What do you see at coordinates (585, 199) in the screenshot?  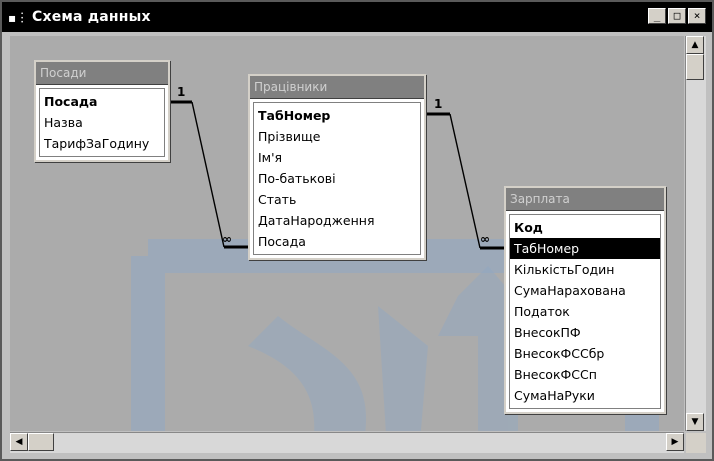 I see `table-title: Зарплата` at bounding box center [585, 199].